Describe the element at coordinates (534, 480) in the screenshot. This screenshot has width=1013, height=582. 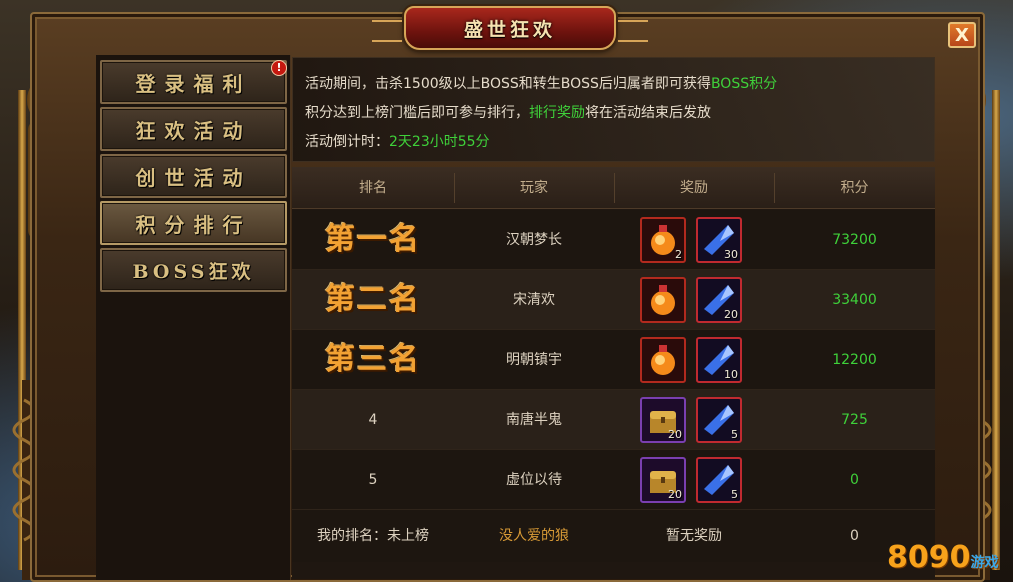
I see `player-name: 虚位以待` at that location.